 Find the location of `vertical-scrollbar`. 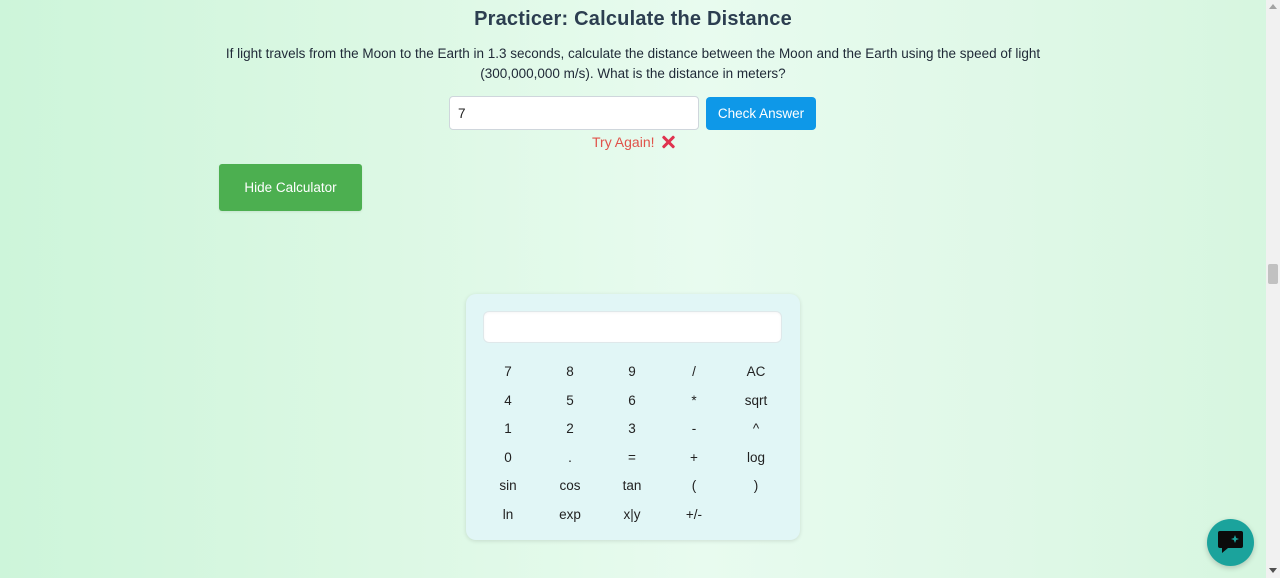

vertical-scrollbar is located at coordinates (1273, 289).